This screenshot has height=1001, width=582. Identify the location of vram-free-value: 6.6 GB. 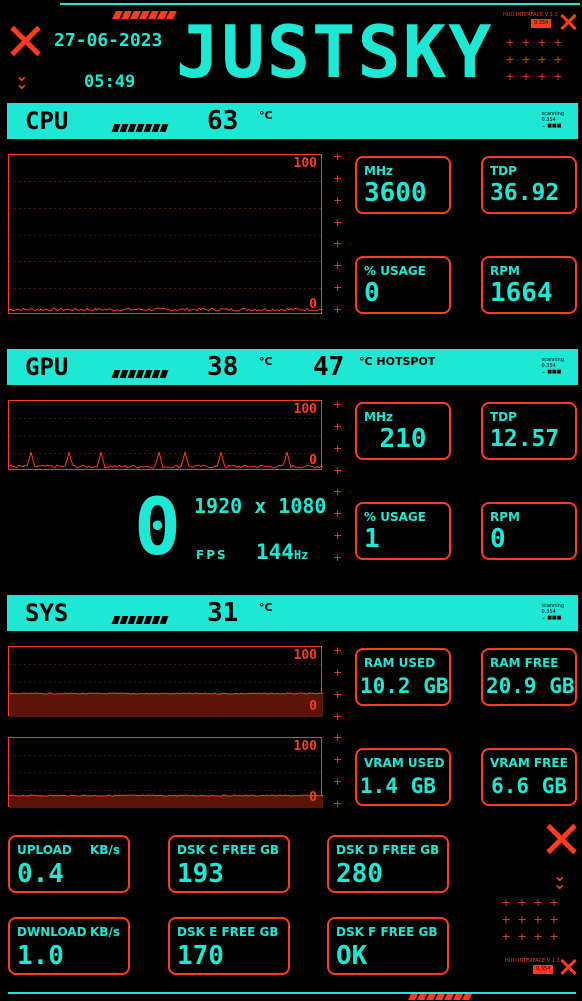
(529, 786).